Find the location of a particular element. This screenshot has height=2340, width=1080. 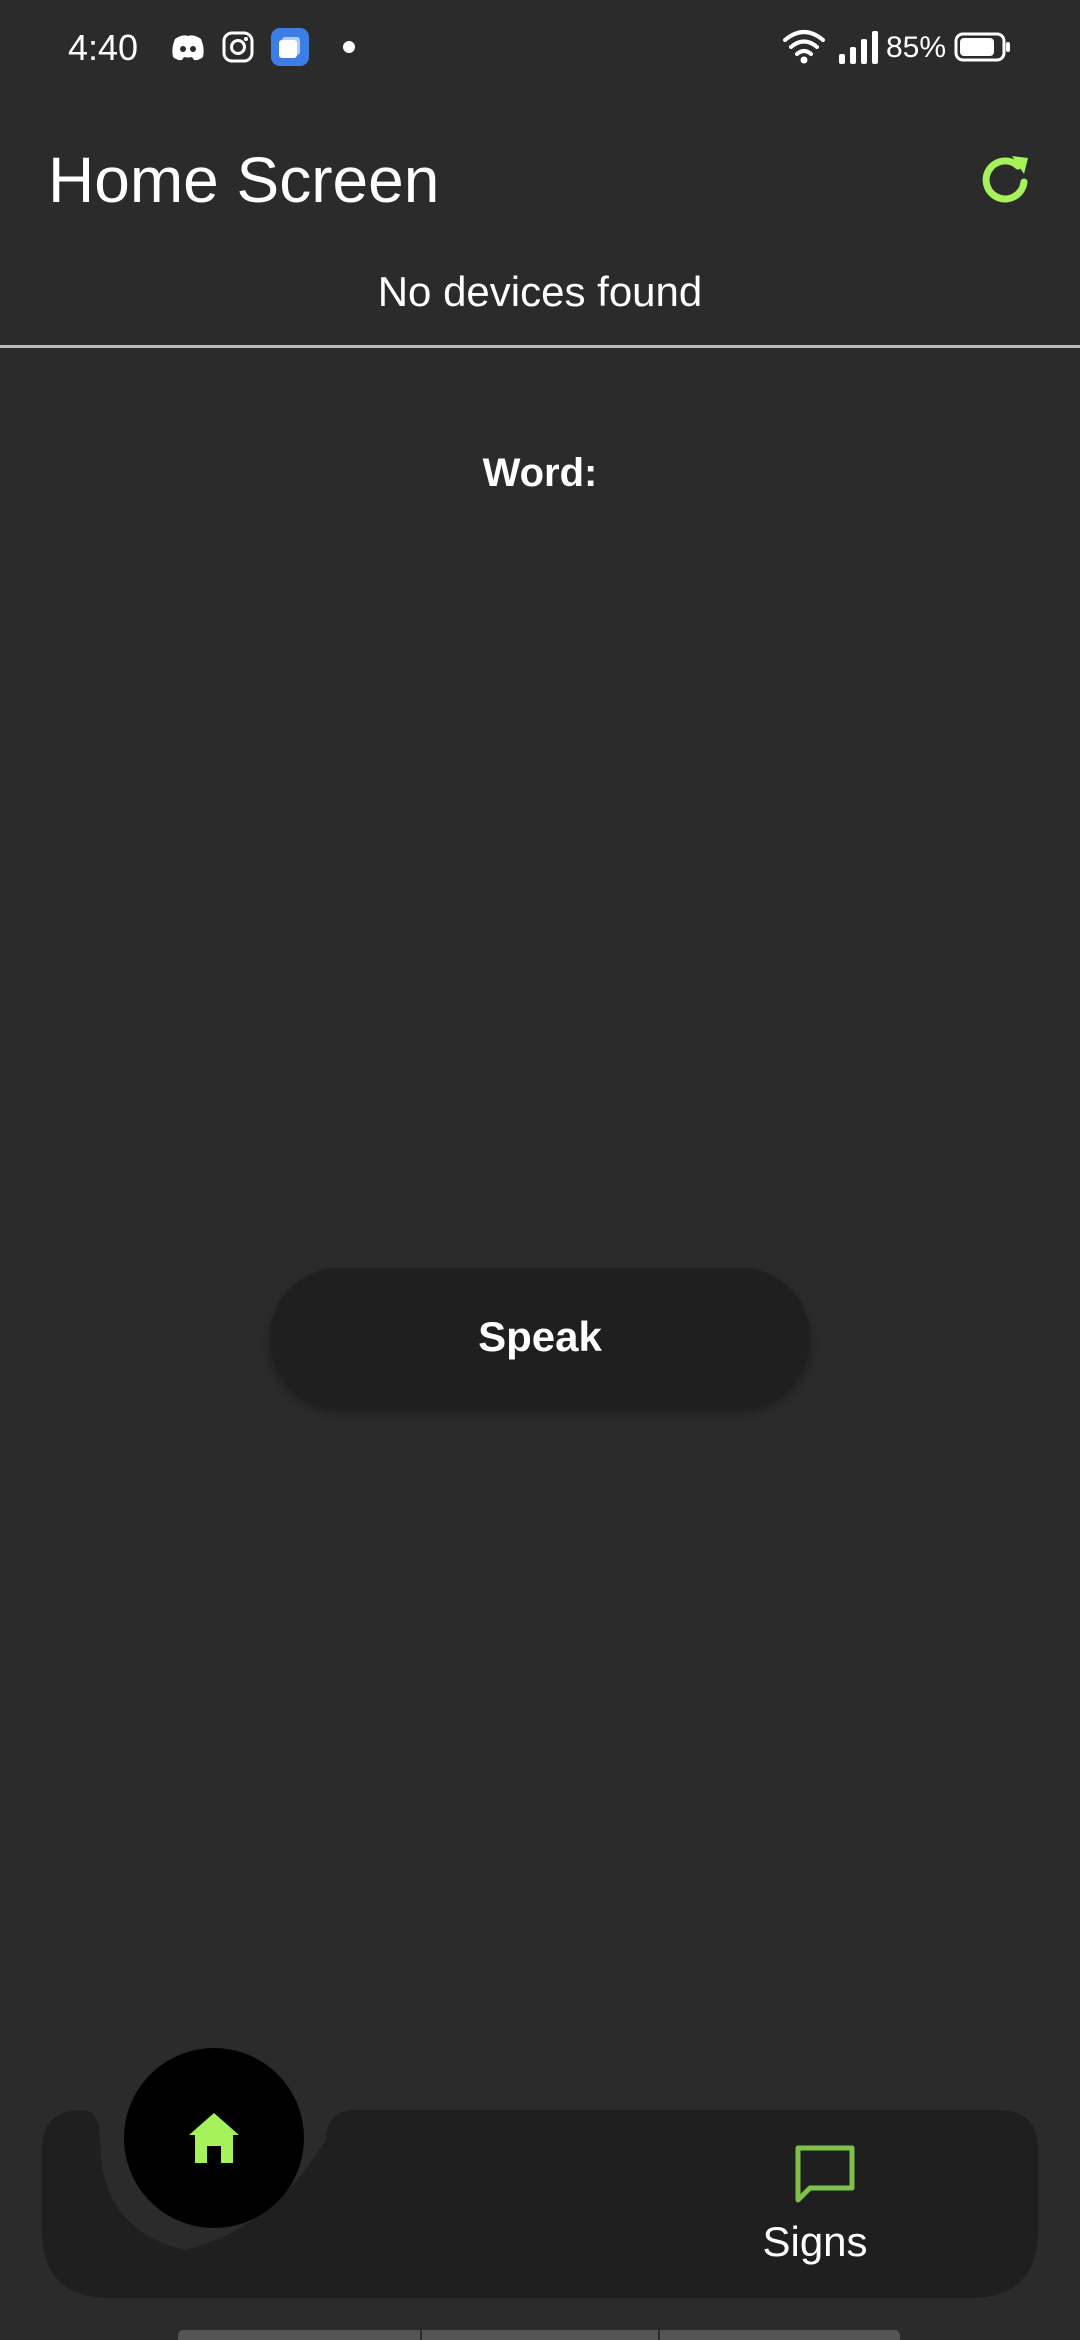

battery-percent: 85% is located at coordinates (916, 47).